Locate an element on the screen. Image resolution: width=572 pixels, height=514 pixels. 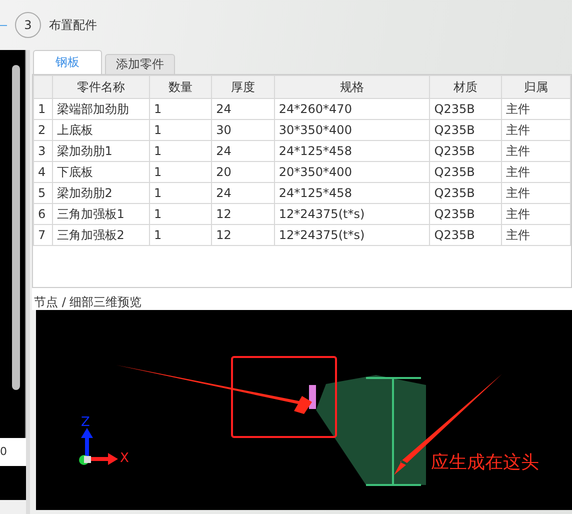
table-cell: 三角加强板2 is located at coordinates (101, 235).